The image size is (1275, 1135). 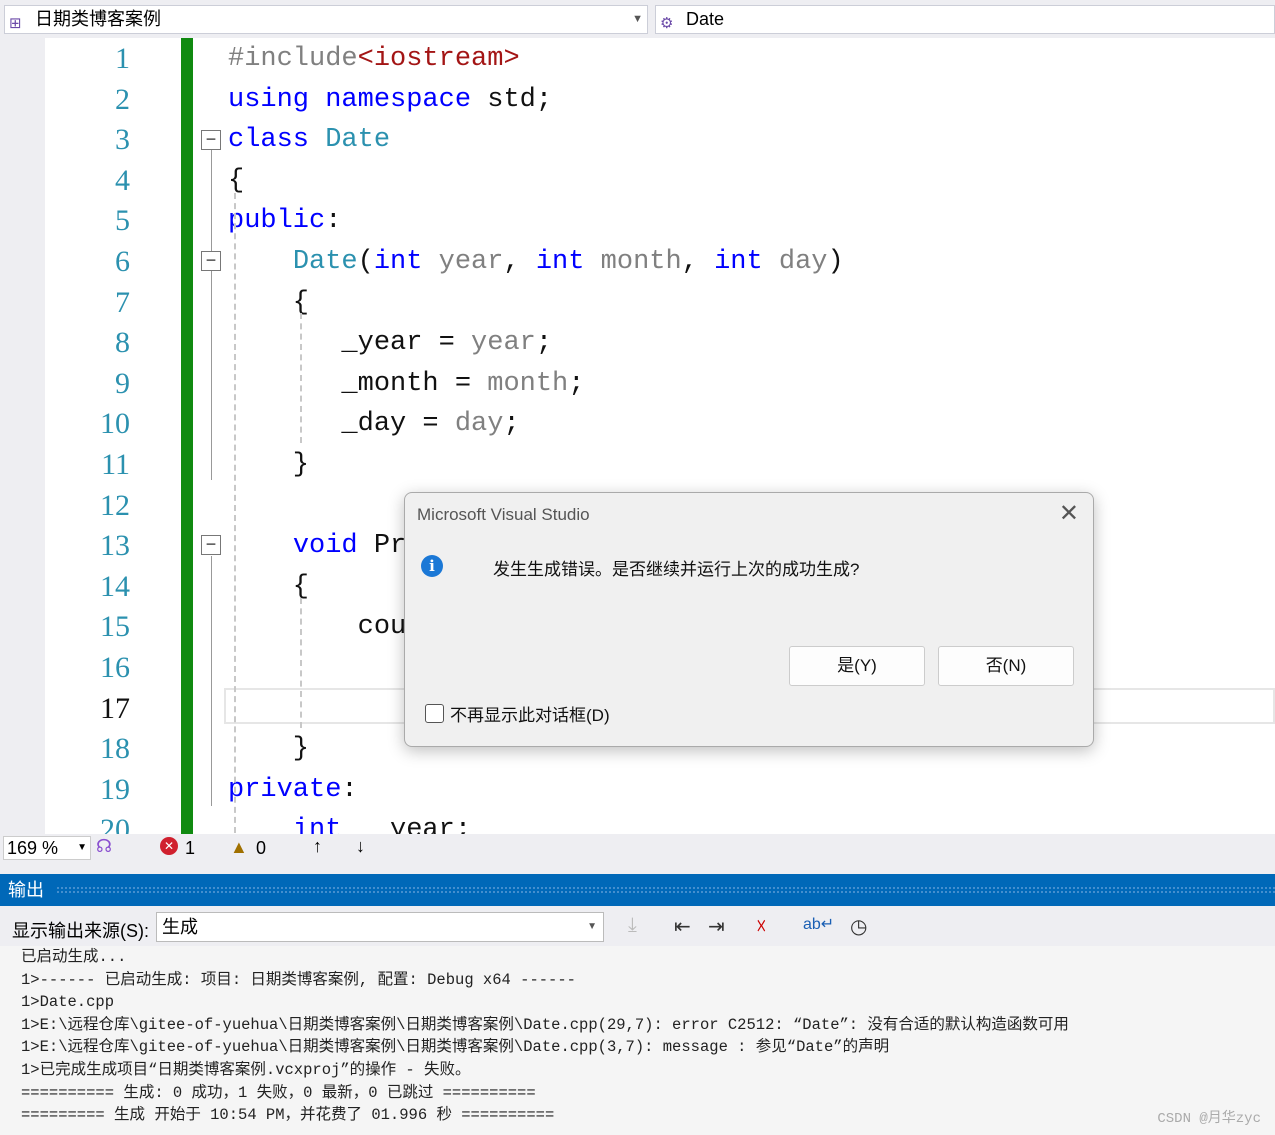 I want to click on code-token: _day =, so click(x=341, y=424).